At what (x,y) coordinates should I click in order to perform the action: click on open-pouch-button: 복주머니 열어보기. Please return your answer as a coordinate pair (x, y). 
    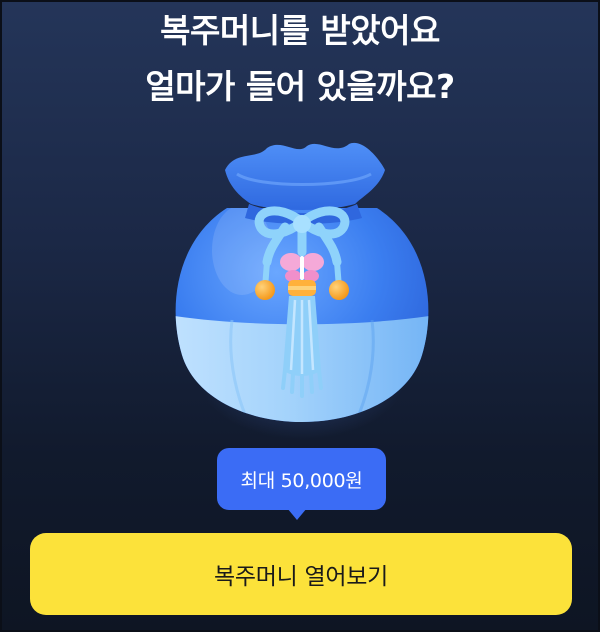
    Looking at the image, I should click on (301, 574).